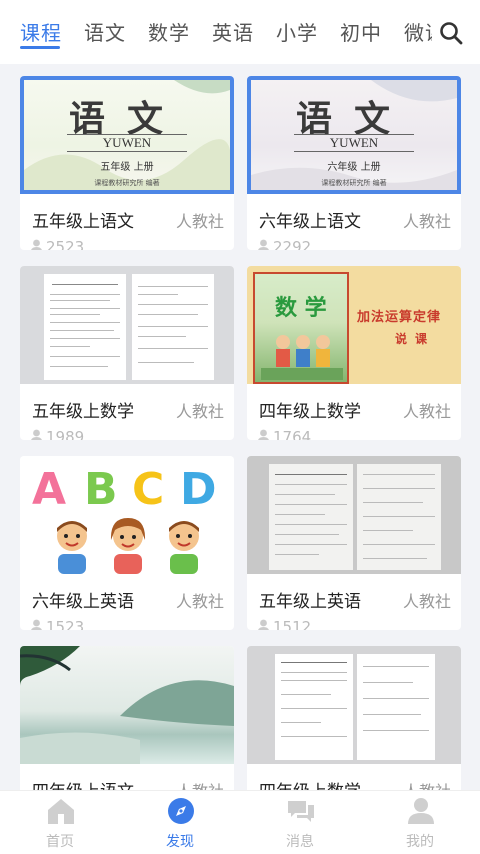  What do you see at coordinates (292, 624) in the screenshot?
I see `view-count: 1512` at bounding box center [292, 624].